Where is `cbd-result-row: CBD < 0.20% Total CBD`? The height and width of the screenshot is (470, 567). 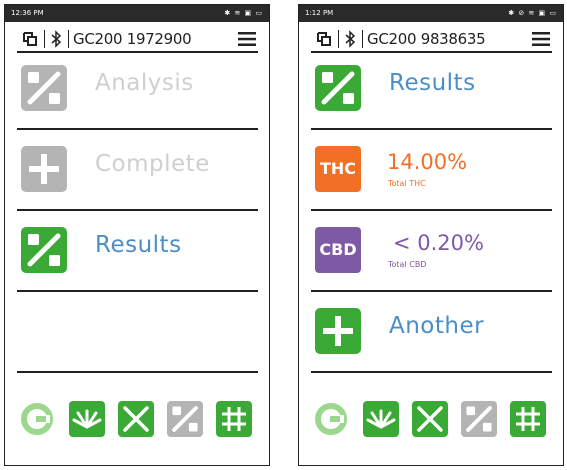
cbd-result-row: CBD < 0.20% Total CBD is located at coordinates (431, 249).